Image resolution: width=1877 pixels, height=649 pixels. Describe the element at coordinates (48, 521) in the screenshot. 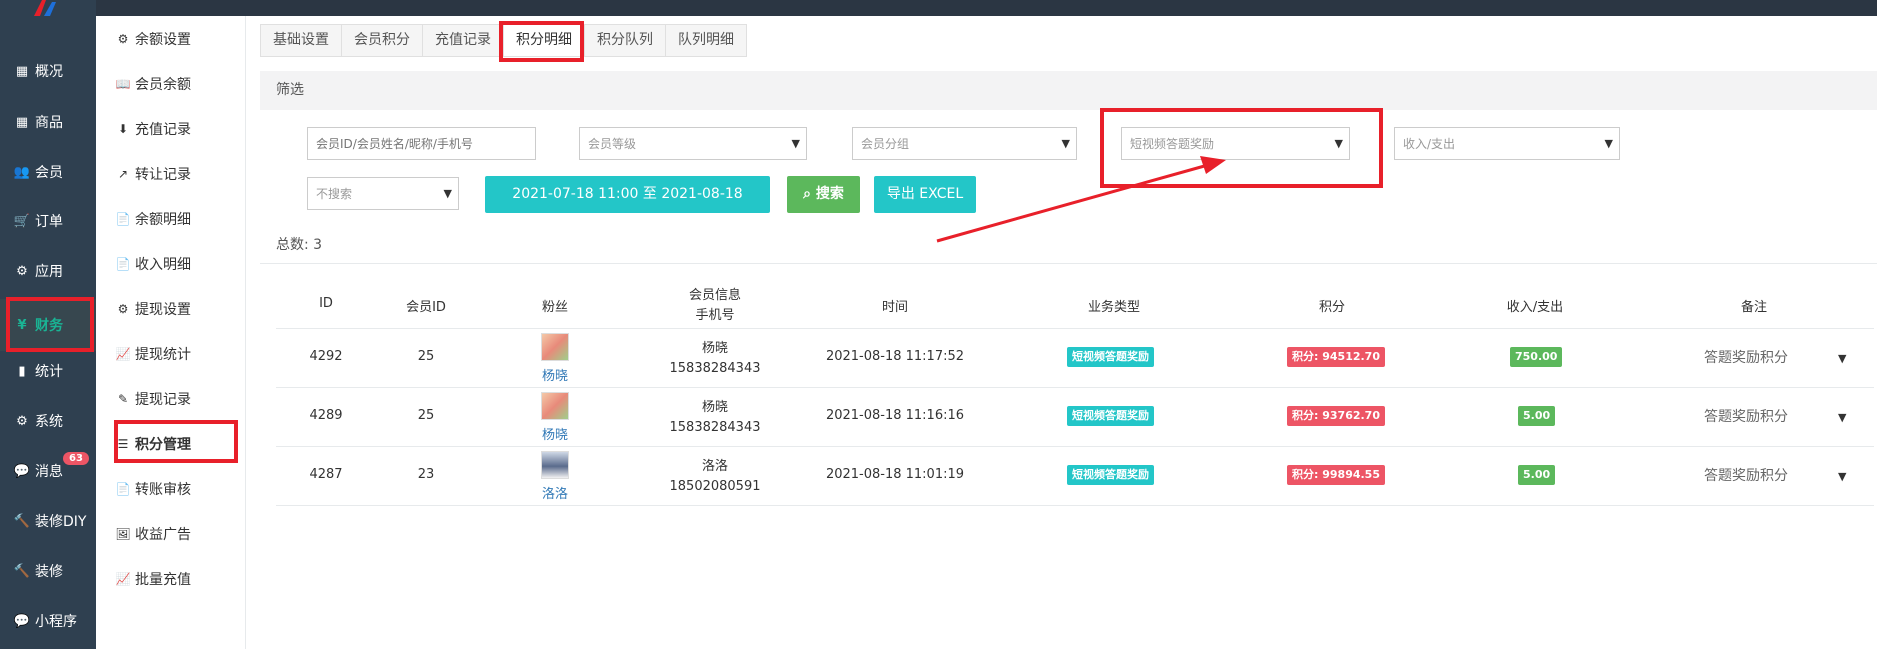

I see `nav-item-decorate-diy: 🔨 装修DIY` at that location.